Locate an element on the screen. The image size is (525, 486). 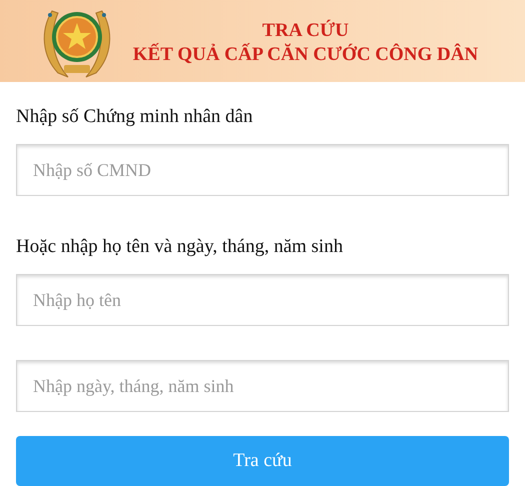
input-field: Nhập họ tên is located at coordinates (262, 300).